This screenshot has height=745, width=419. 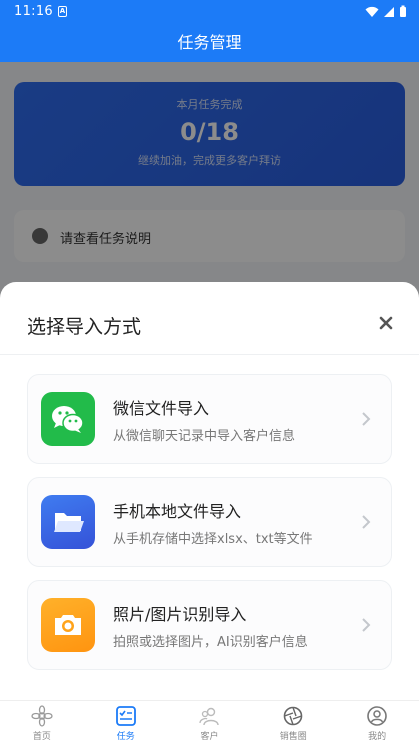 I want to click on folder-icon, so click(x=68, y=522).